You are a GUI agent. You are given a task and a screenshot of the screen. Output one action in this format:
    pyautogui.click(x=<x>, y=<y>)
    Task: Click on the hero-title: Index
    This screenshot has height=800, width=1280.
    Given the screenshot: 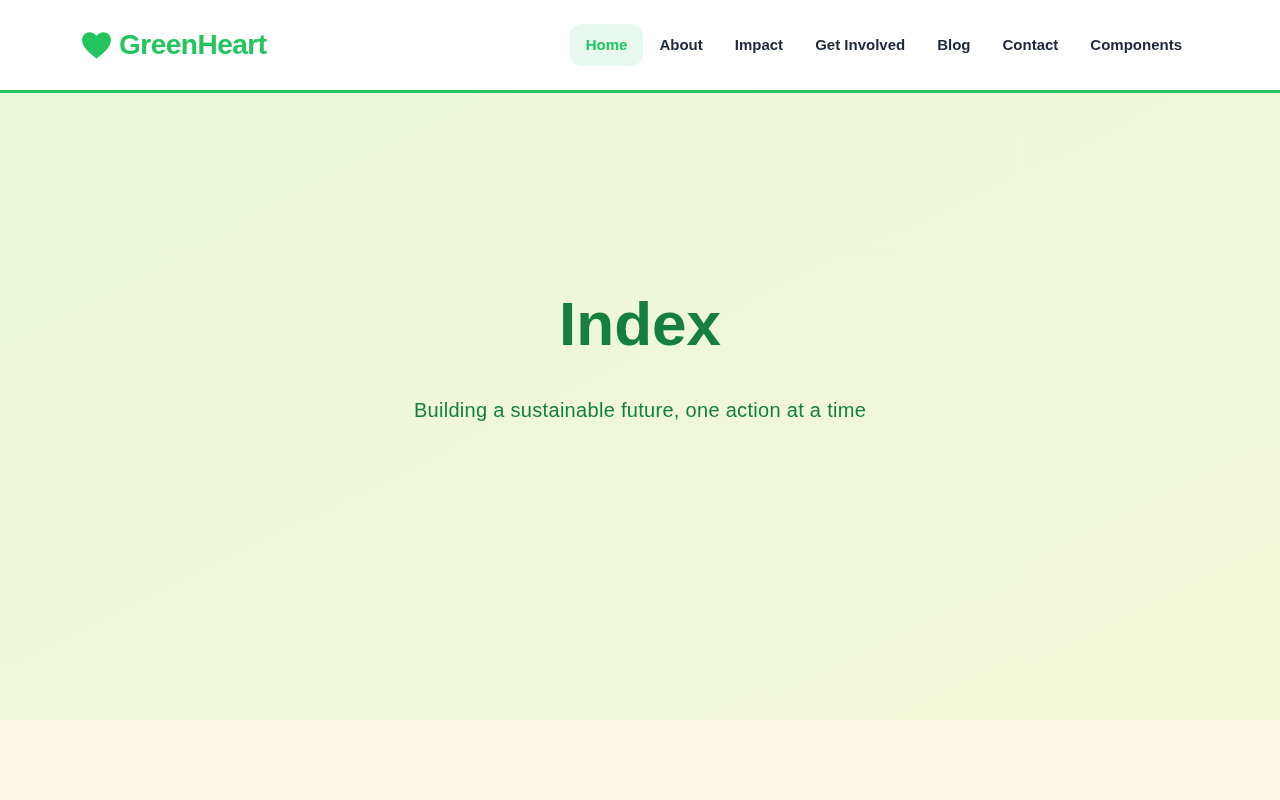 What is the action you would take?
    pyautogui.click(x=640, y=324)
    